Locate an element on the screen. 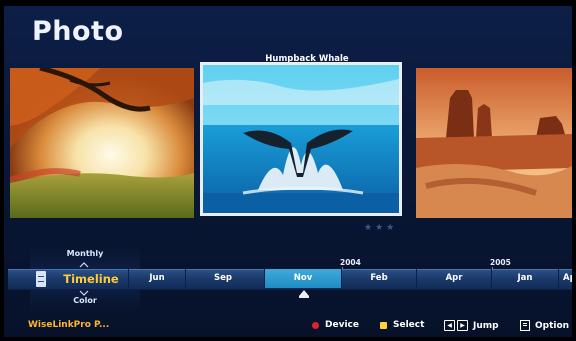 The image size is (576, 341). select-button: Select is located at coordinates (402, 325).